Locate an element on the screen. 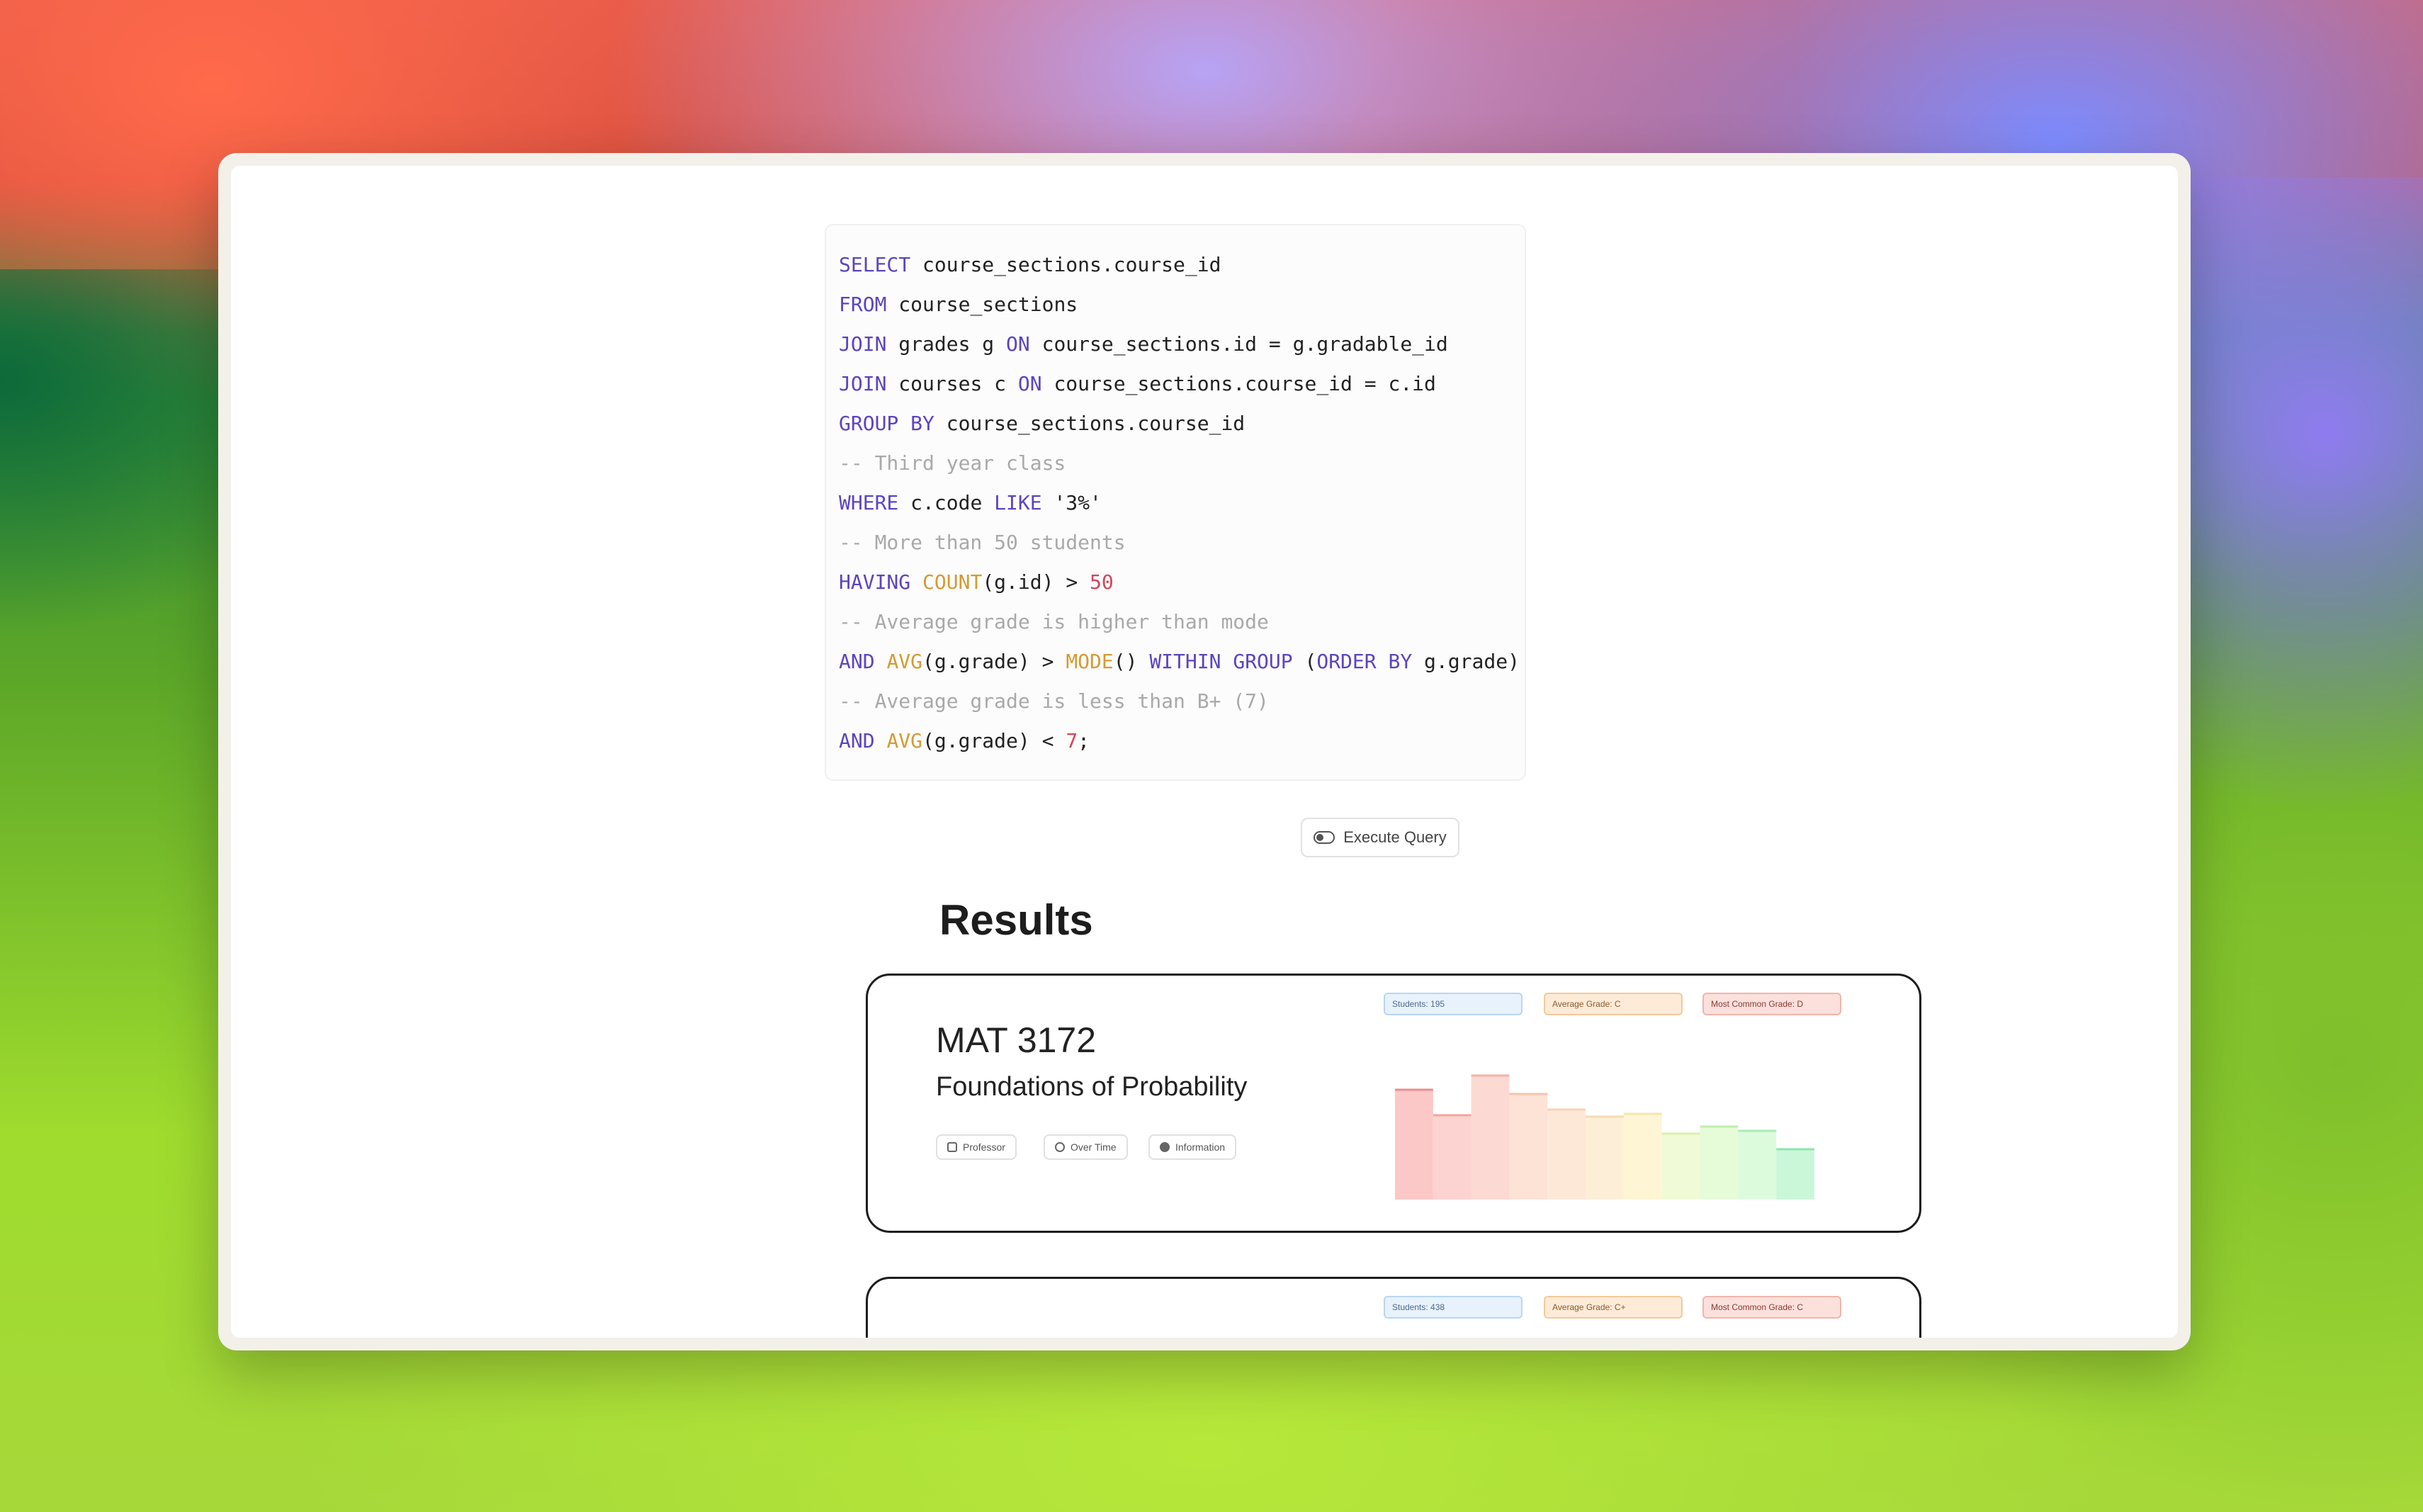 The height and width of the screenshot is (1512, 2423). professor-chip: Professor is located at coordinates (976, 1147).